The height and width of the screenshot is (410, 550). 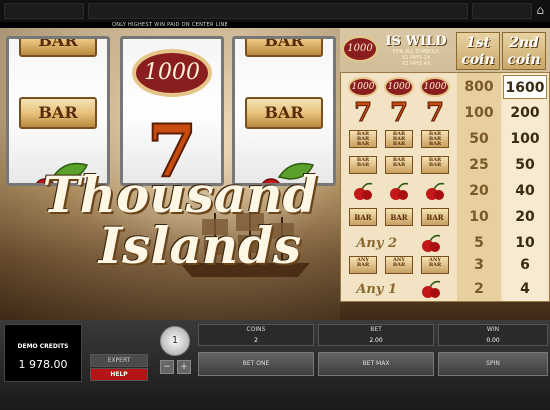 What do you see at coordinates (524, 51) in the screenshot?
I see `second-coin-header: 2nd coin` at bounding box center [524, 51].